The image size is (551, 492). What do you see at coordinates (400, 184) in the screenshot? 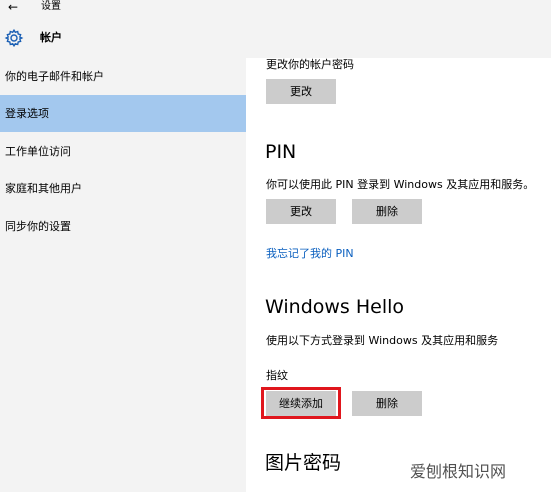
I see `pin-description: 你可以使用此 PIN 登录到 Windows 及其应用和服务。` at bounding box center [400, 184].